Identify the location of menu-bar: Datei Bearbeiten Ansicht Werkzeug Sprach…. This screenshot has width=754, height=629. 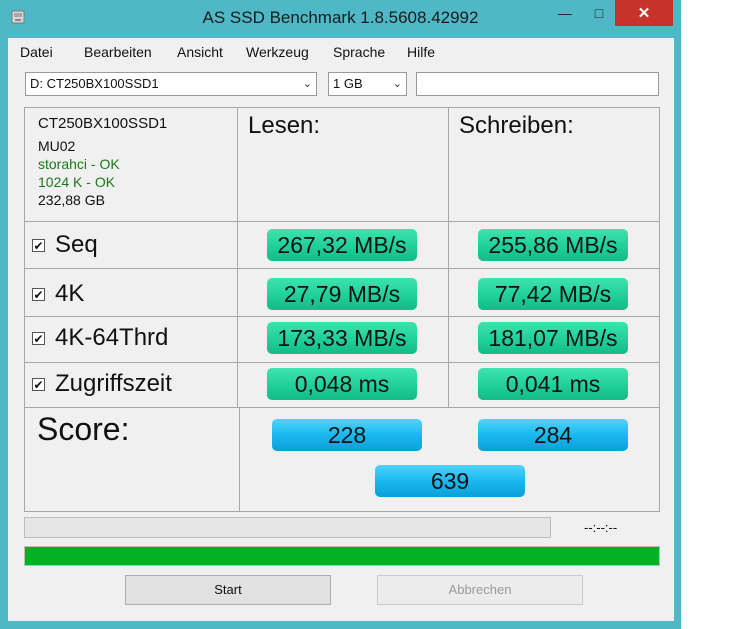
(341, 52).